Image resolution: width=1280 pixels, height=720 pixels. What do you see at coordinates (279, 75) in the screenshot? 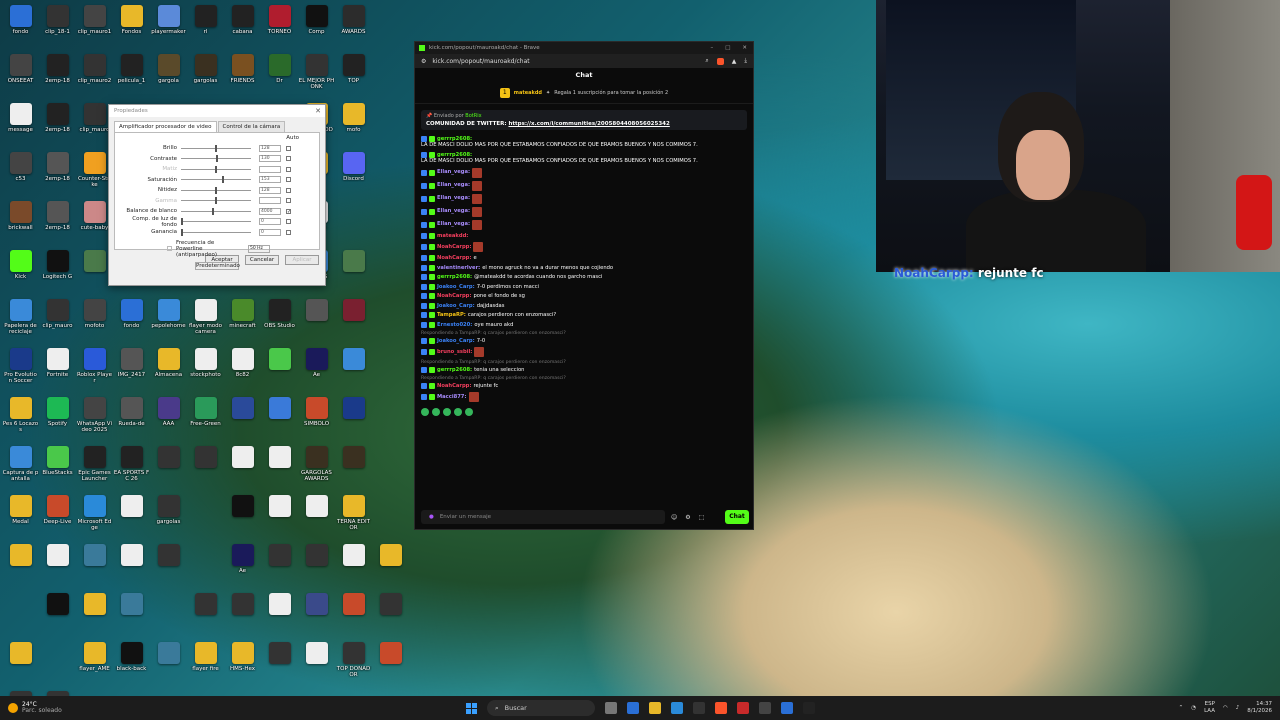
I see `desktop-icon: Dr` at bounding box center [279, 75].